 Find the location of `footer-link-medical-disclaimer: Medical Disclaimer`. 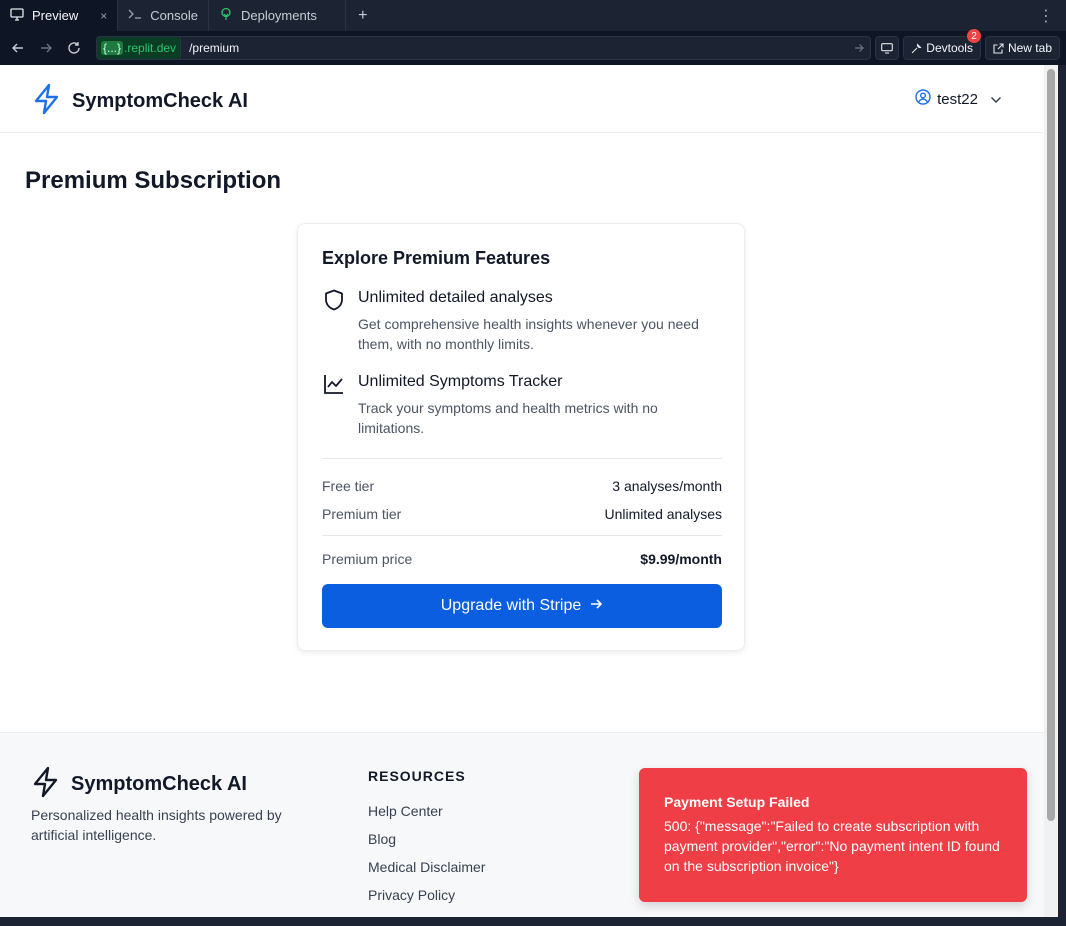

footer-link-medical-disclaimer: Medical Disclaimer is located at coordinates (426, 867).